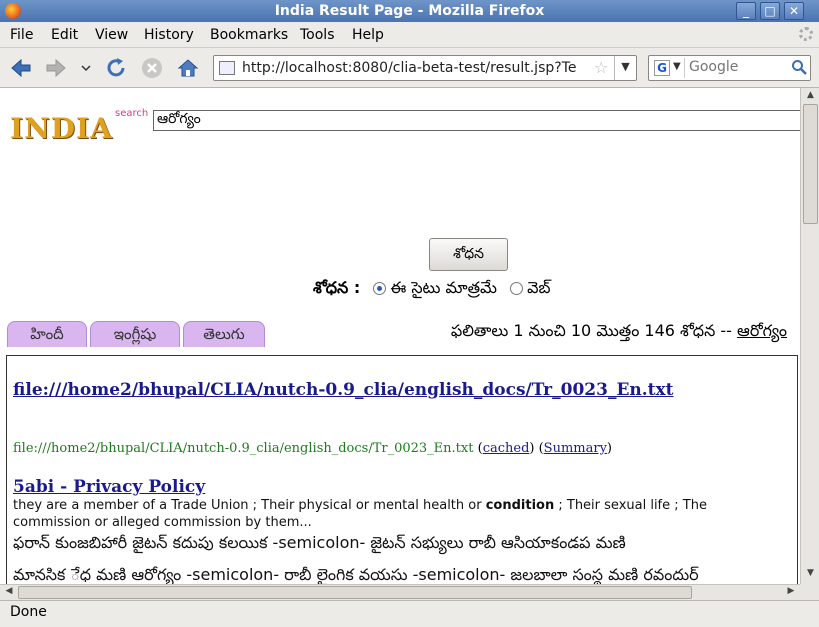 This screenshot has height=627, width=819. Describe the element at coordinates (538, 287) in the screenshot. I see `radio-web-label: వెబ్` at that location.